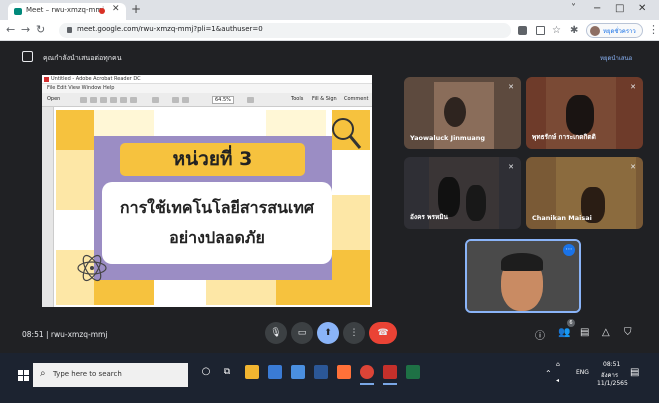 This screenshot has width=659, height=403. Describe the element at coordinates (175, 100) in the screenshot. I see `zoom-out-icon` at that location.